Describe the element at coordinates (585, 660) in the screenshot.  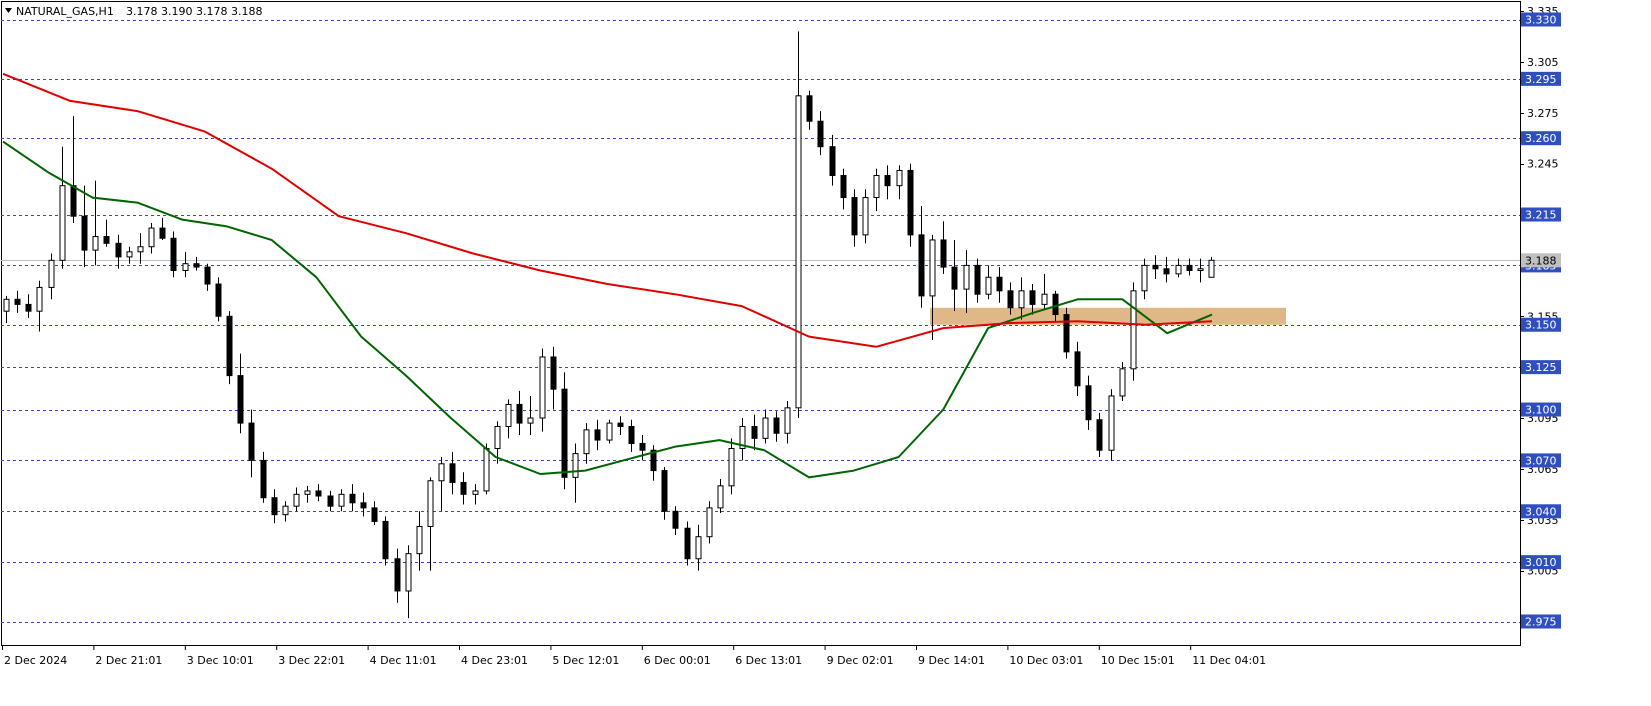
I see `x-tick-label: 5 Dec 12:01` at that location.